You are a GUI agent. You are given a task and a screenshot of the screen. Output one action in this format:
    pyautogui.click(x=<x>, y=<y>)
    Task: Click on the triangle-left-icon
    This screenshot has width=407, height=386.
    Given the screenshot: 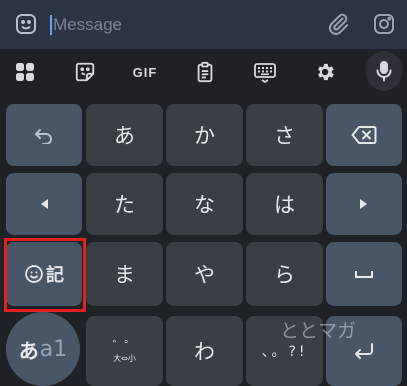 What is the action you would take?
    pyautogui.click(x=44, y=204)
    